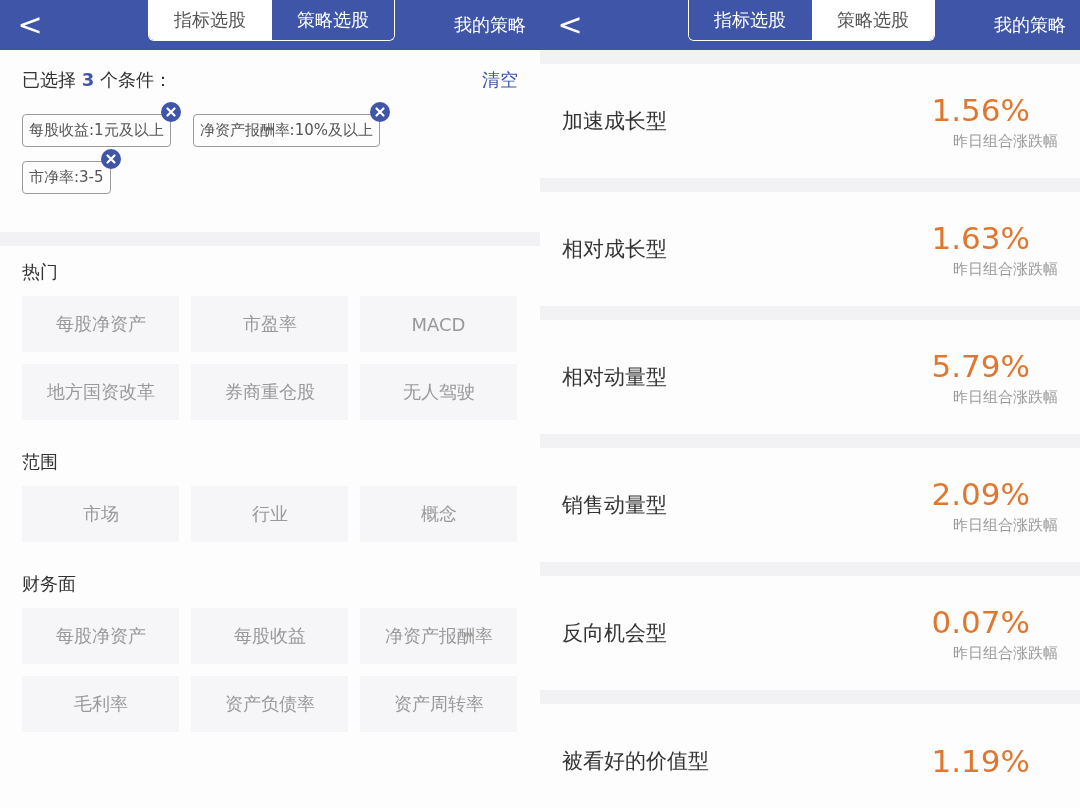 This screenshot has width=1080, height=808. What do you see at coordinates (810, 249) in the screenshot?
I see `strategy-card: 相对成长型 1.63% 昨日组合涨跌幅` at bounding box center [810, 249].